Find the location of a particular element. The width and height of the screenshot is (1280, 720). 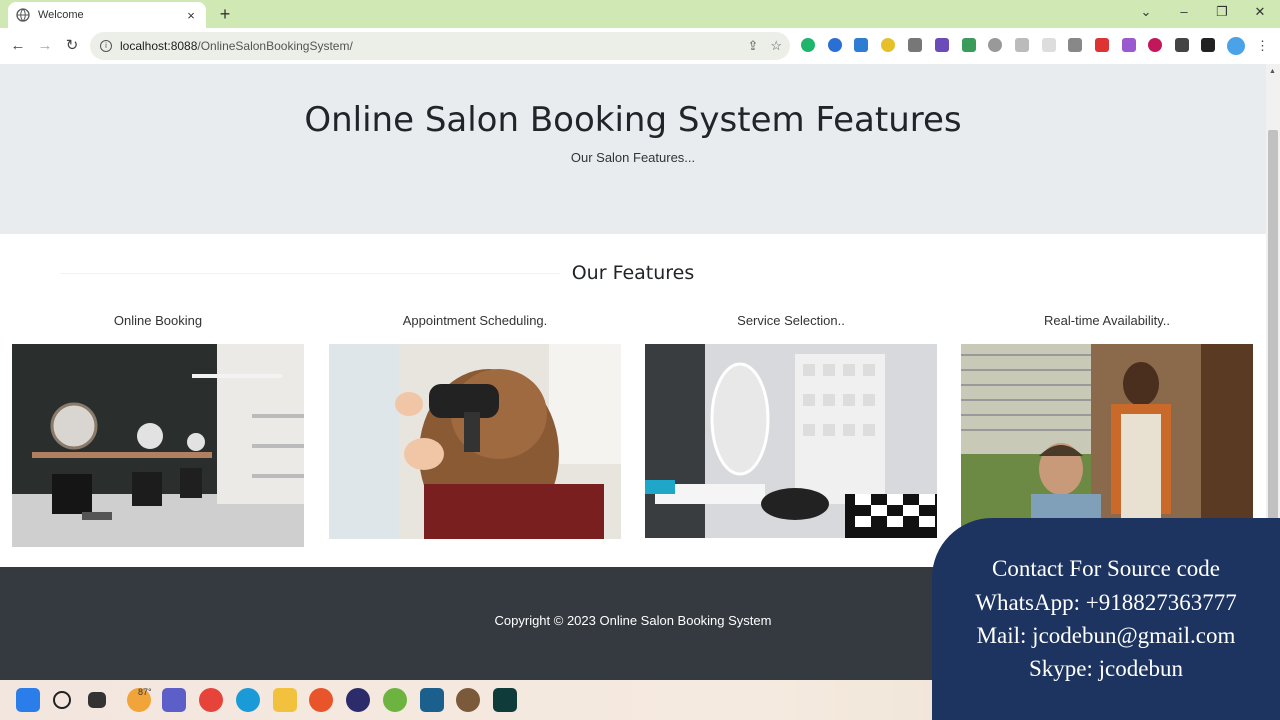

weather-temperature: 87° is located at coordinates (145, 692).